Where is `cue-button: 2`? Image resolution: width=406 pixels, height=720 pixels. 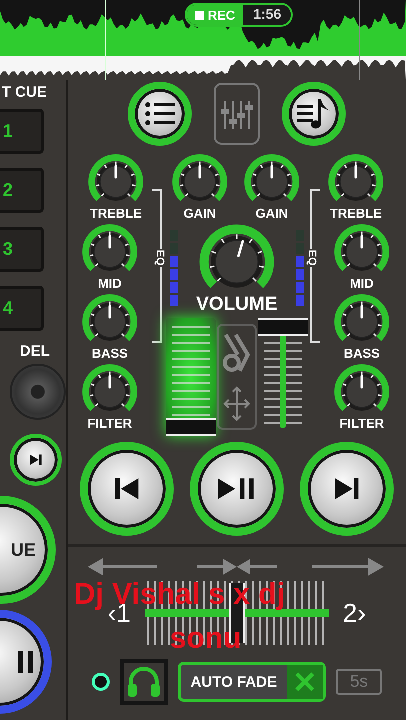
cue-button: 2 is located at coordinates (22, 190).